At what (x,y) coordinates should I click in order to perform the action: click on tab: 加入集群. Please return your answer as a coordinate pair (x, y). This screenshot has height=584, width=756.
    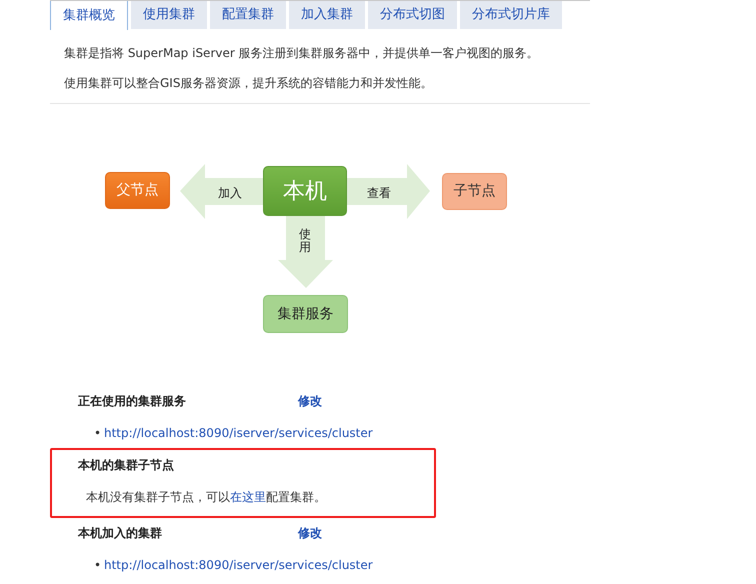
    Looking at the image, I should click on (327, 15).